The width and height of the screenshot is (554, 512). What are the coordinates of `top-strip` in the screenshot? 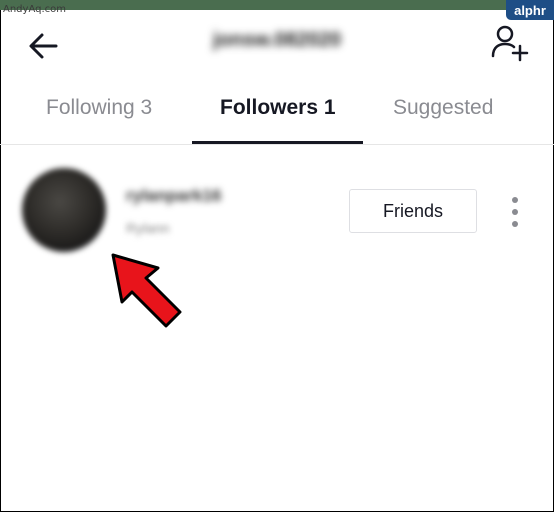 It's located at (277, 5).